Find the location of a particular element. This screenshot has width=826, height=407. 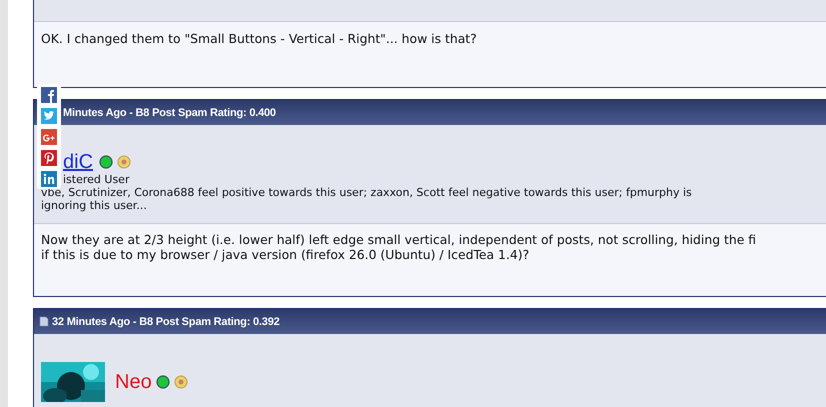

bird-icon is located at coordinates (49, 116).